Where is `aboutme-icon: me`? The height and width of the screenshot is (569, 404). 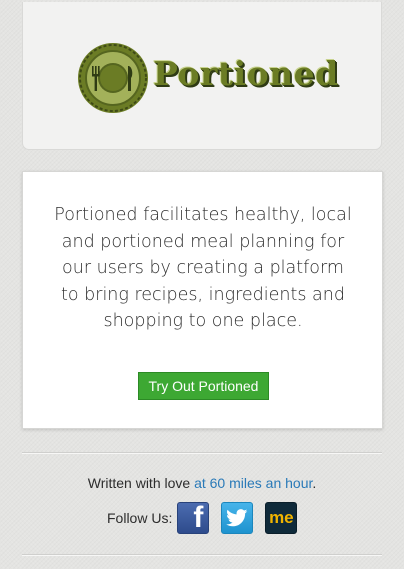
aboutme-icon: me is located at coordinates (281, 518).